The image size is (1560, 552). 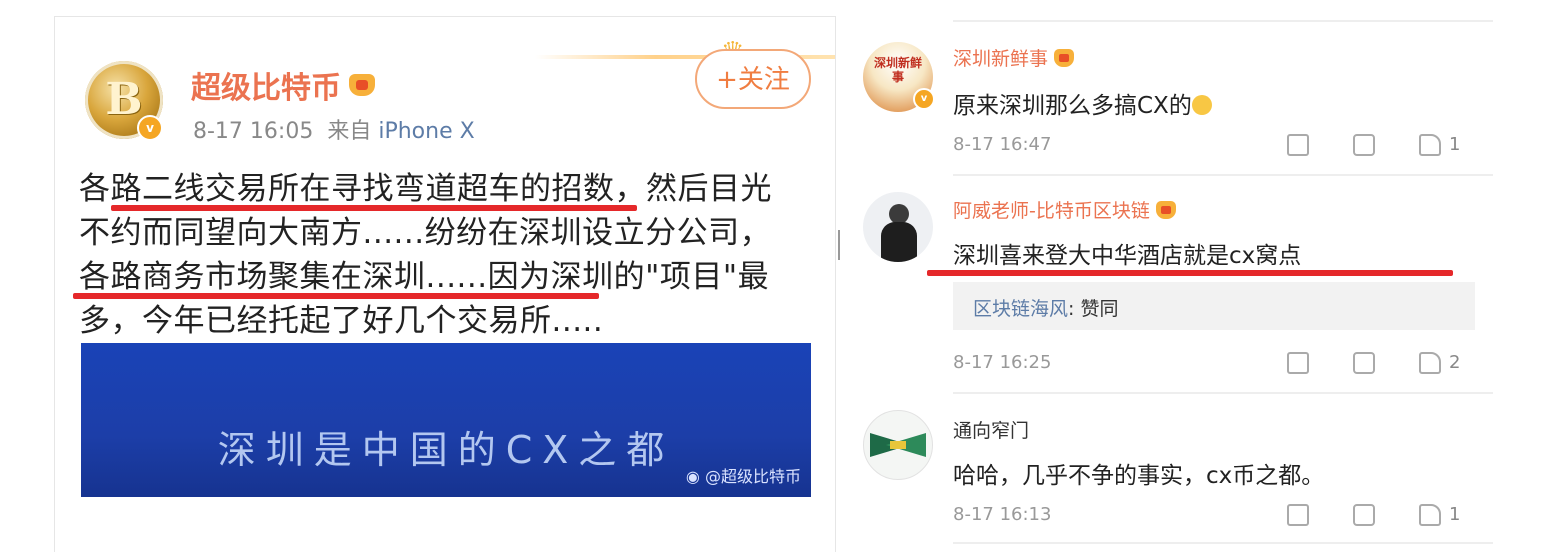 I want to click on weibo-logo-icon: ◉, so click(x=692, y=476).